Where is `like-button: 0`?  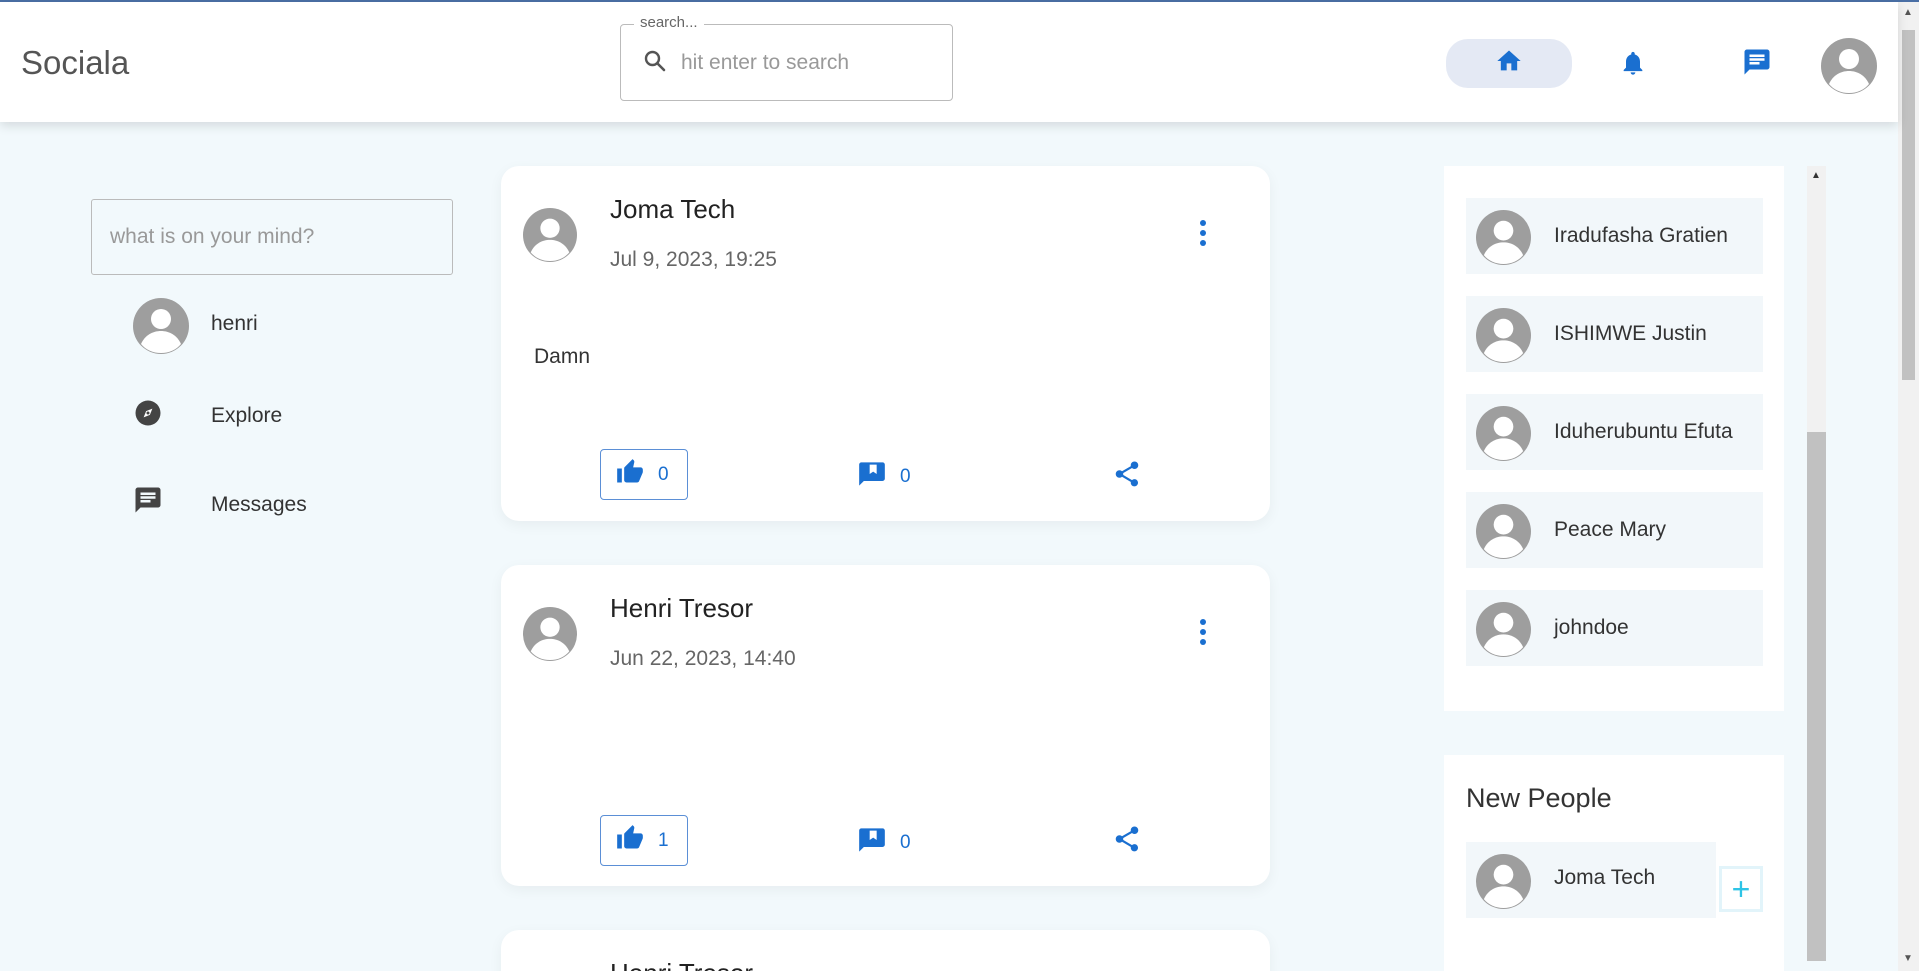
like-button: 0 is located at coordinates (644, 474).